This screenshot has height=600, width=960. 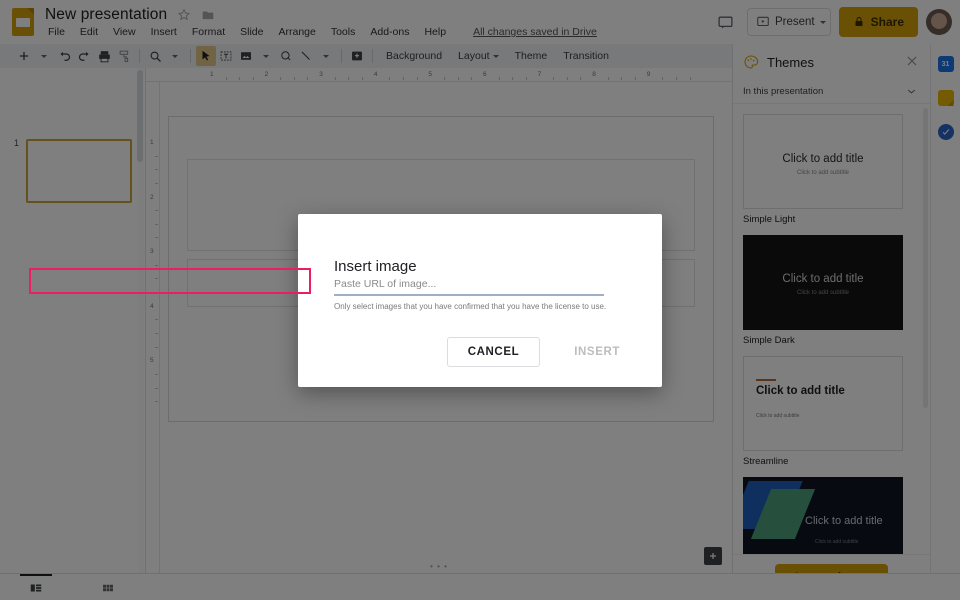 I want to click on cancel-button: CANCEL, so click(x=493, y=352).